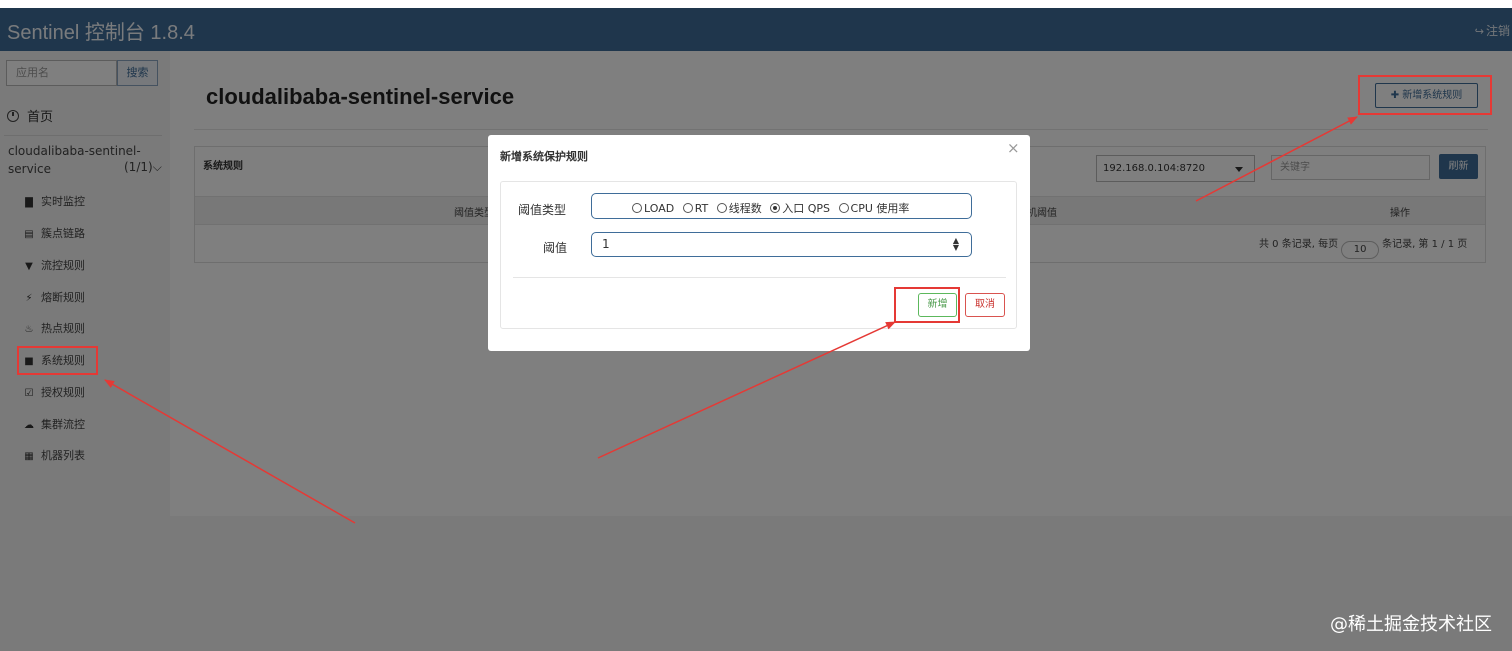 This screenshot has width=1512, height=651. What do you see at coordinates (746, 390) in the screenshot?
I see `arrow-to-add-button` at bounding box center [746, 390].